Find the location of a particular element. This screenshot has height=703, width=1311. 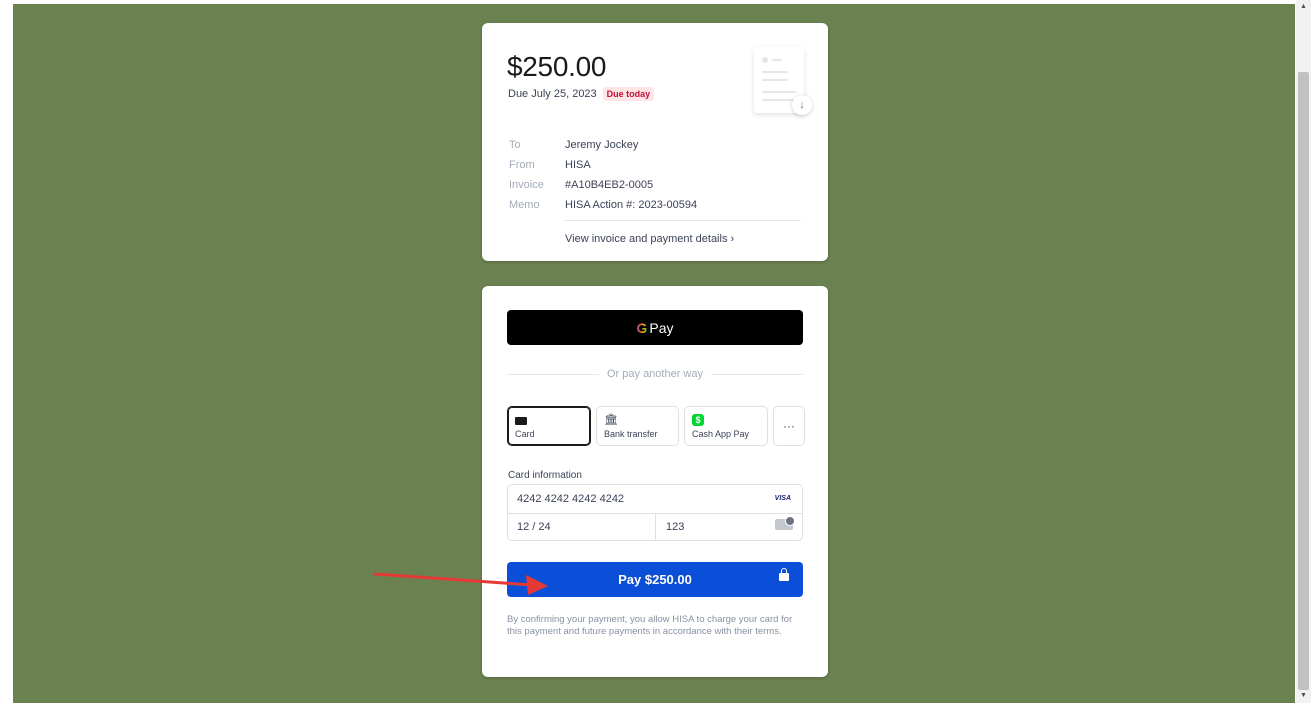

card-information-fields: 4242 4242 4242 4242 VISA 12 / 24 123 is located at coordinates (655, 512).